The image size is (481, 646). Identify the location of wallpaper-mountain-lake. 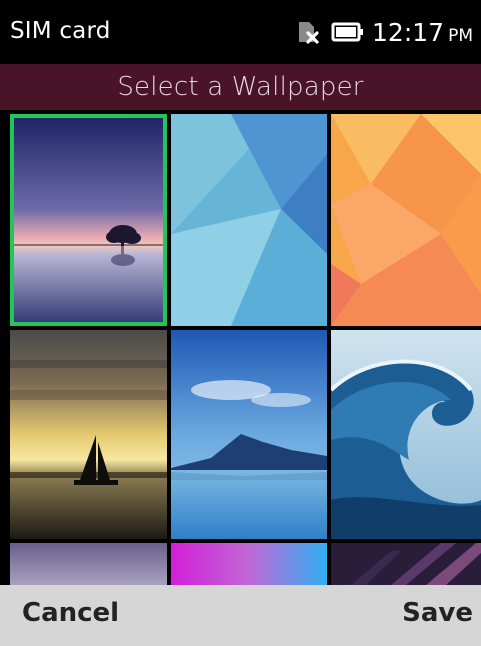
(249, 434).